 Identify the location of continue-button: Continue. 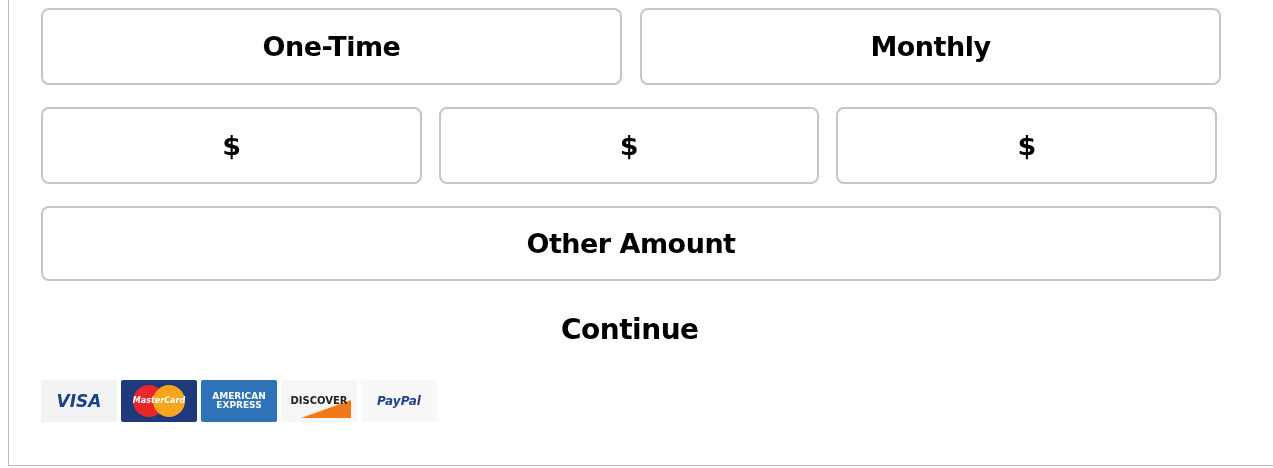
(630, 329).